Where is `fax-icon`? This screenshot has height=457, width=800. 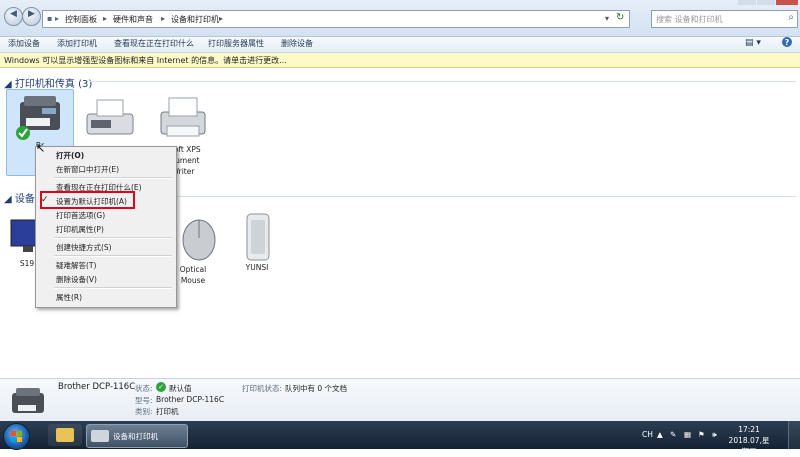
fax-icon is located at coordinates (111, 119).